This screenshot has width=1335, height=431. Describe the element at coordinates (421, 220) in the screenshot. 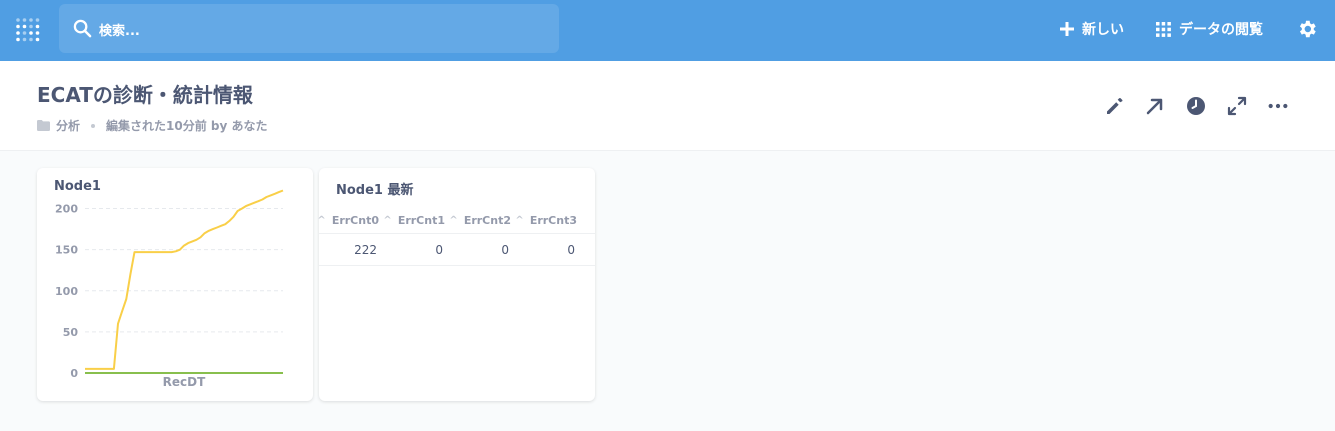

I see `column-header-label: ErrCnt1` at that location.